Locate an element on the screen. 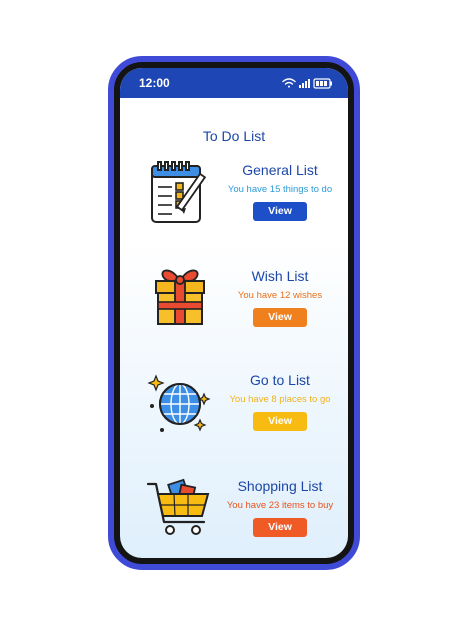  list-subtitle: You have 23 items to buy is located at coordinates (280, 505).